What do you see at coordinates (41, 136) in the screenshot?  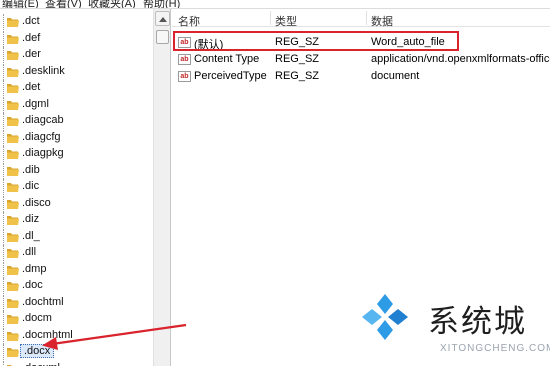 I see `tree-item-label: .diagcfg` at bounding box center [41, 136].